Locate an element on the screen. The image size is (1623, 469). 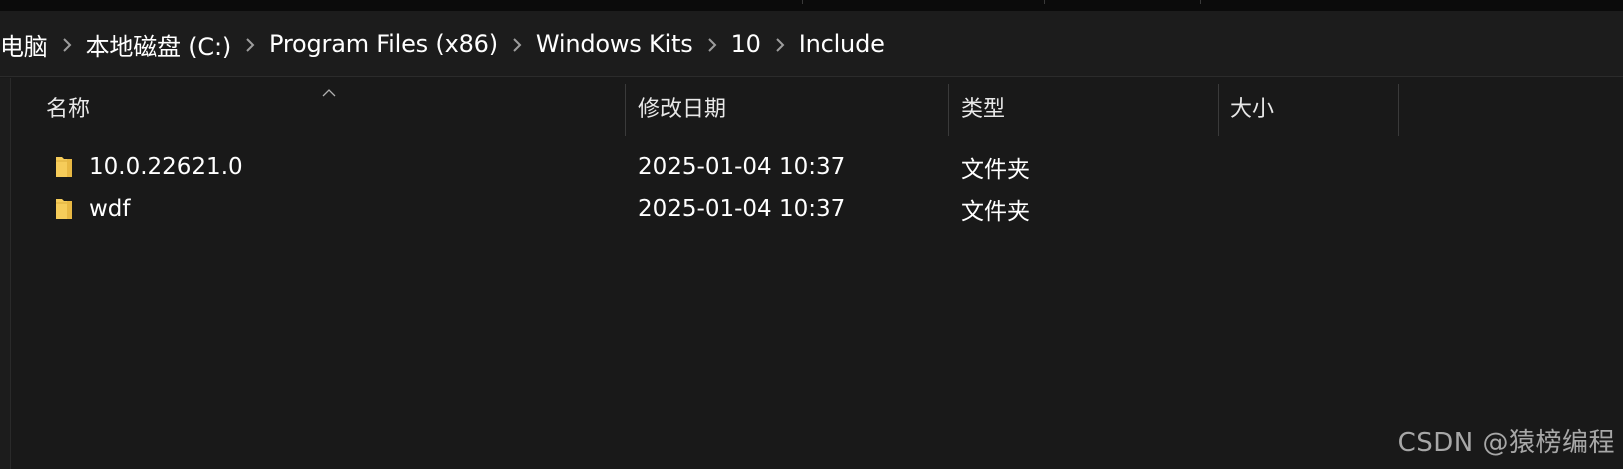
breadcrumb-item-program-files: Program Files (x86) is located at coordinates (383, 44).